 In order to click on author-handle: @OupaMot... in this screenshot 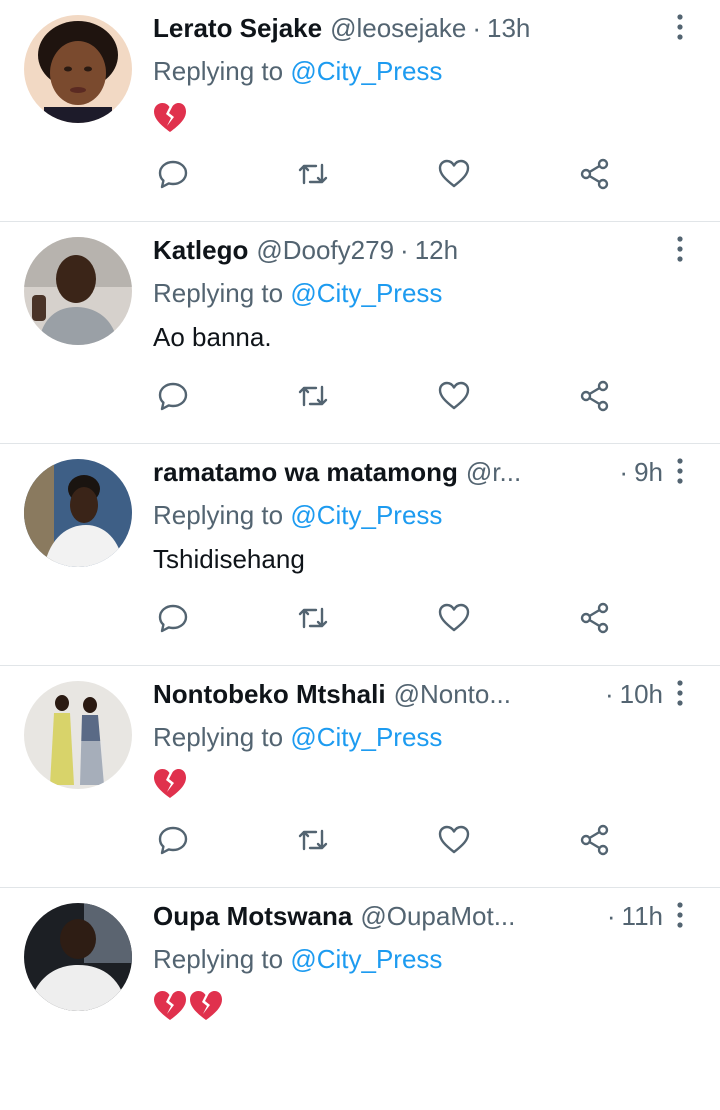, I will do `click(437, 916)`.